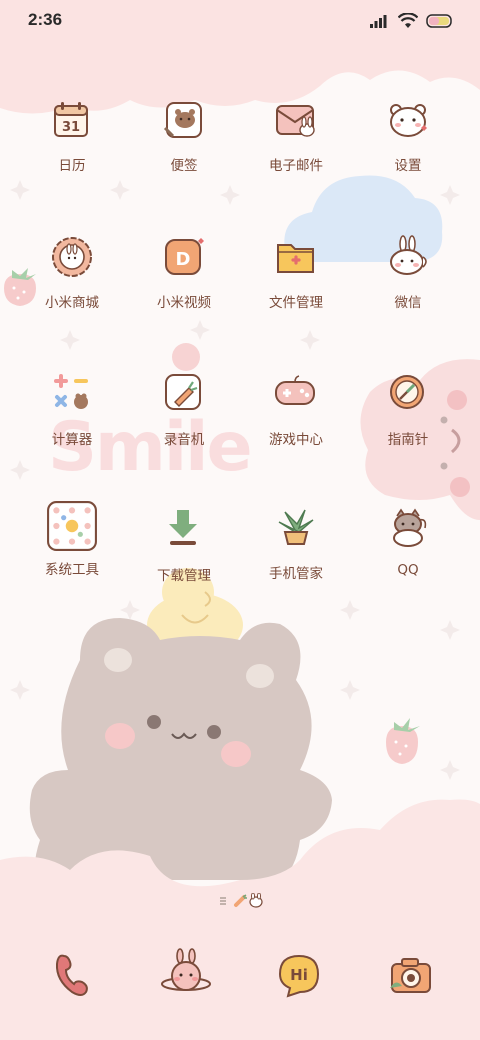  Describe the element at coordinates (296, 153) in the screenshot. I see `app-mail: 电子邮件` at that location.